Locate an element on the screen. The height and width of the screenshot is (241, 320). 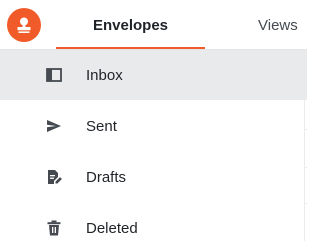
sidebar-item-label: Inbox is located at coordinates (104, 75).